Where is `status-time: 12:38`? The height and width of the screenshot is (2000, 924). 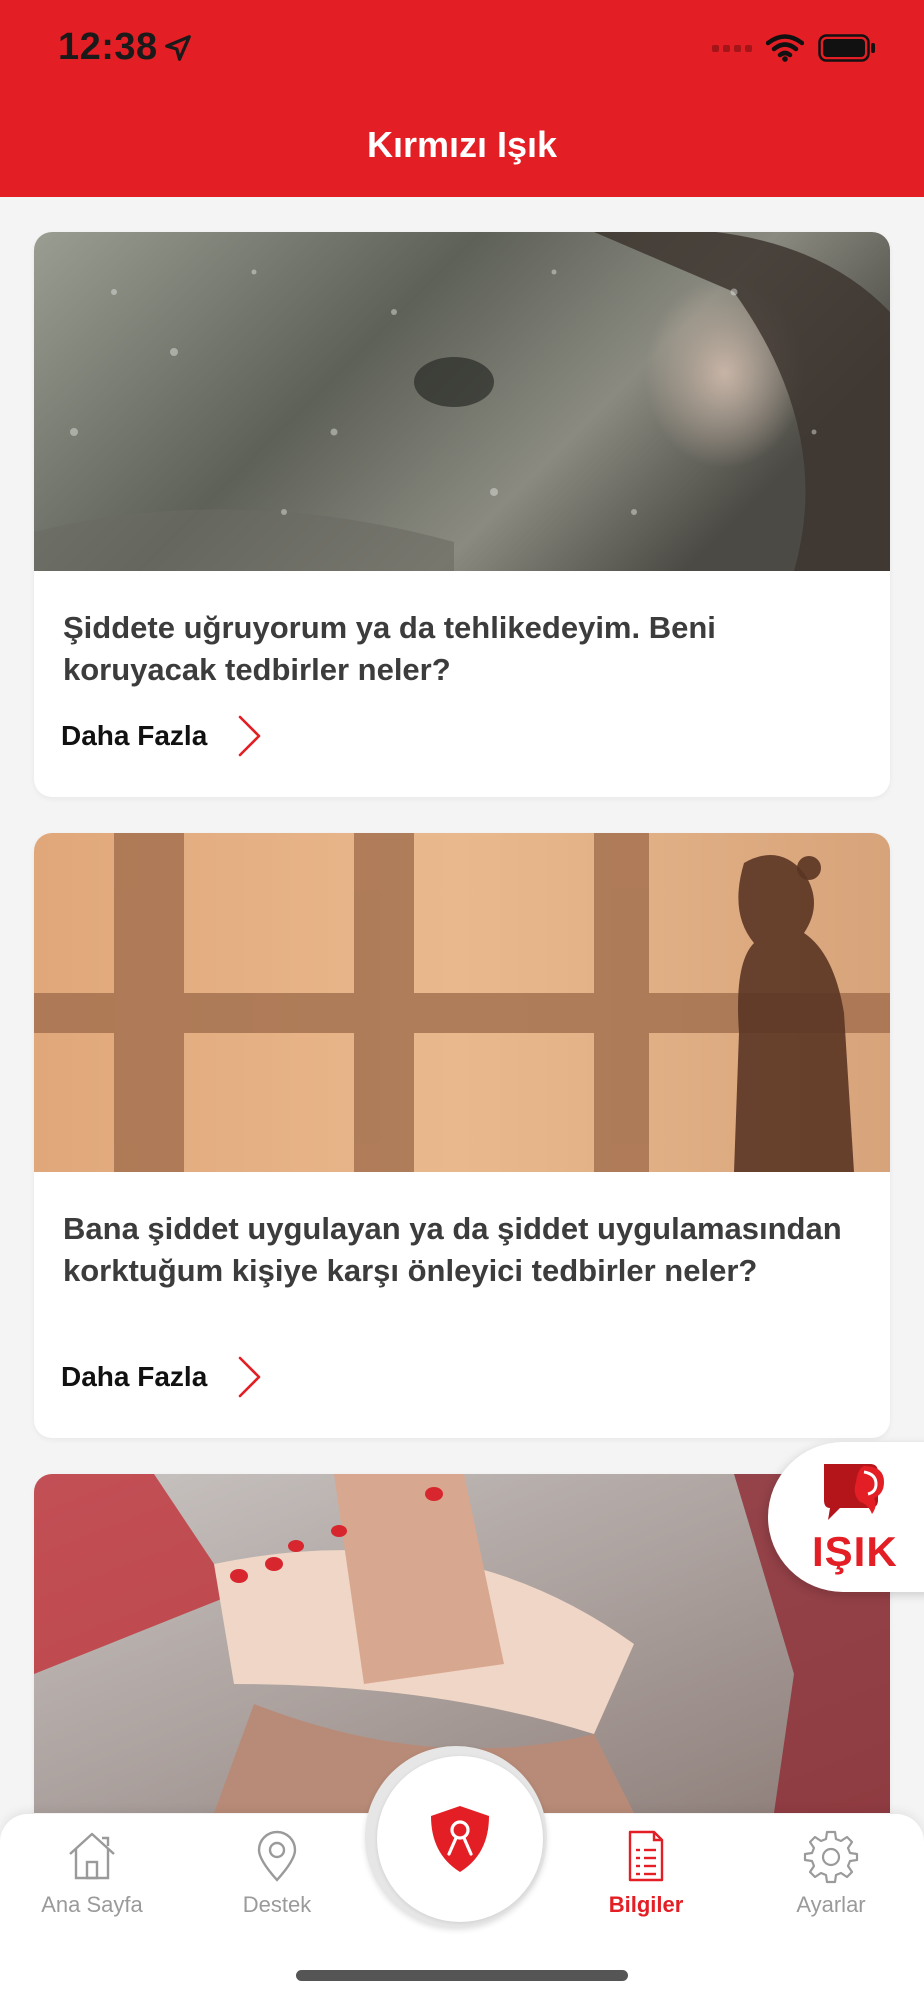
status-time: 12:38 is located at coordinates (108, 47).